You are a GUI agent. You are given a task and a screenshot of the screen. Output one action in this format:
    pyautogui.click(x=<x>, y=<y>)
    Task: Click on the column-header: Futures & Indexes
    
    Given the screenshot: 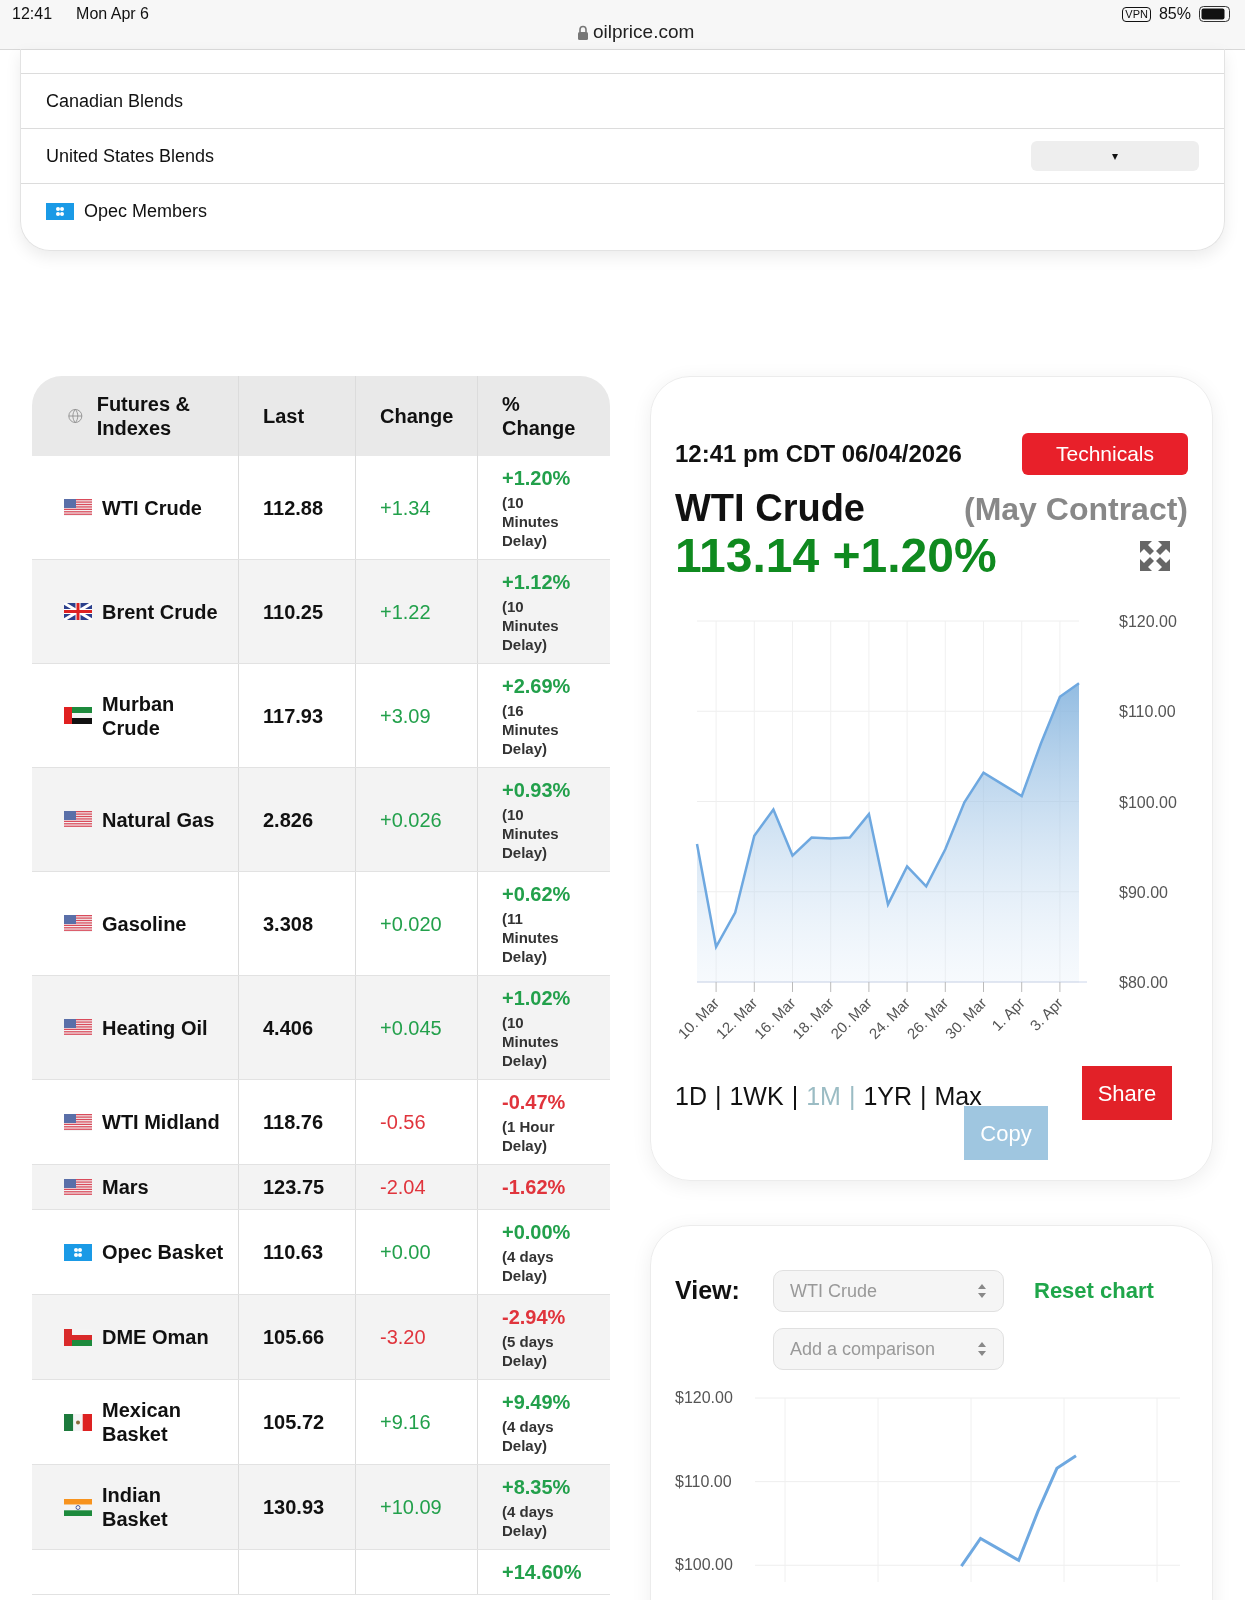 What is the action you would take?
    pyautogui.click(x=143, y=416)
    